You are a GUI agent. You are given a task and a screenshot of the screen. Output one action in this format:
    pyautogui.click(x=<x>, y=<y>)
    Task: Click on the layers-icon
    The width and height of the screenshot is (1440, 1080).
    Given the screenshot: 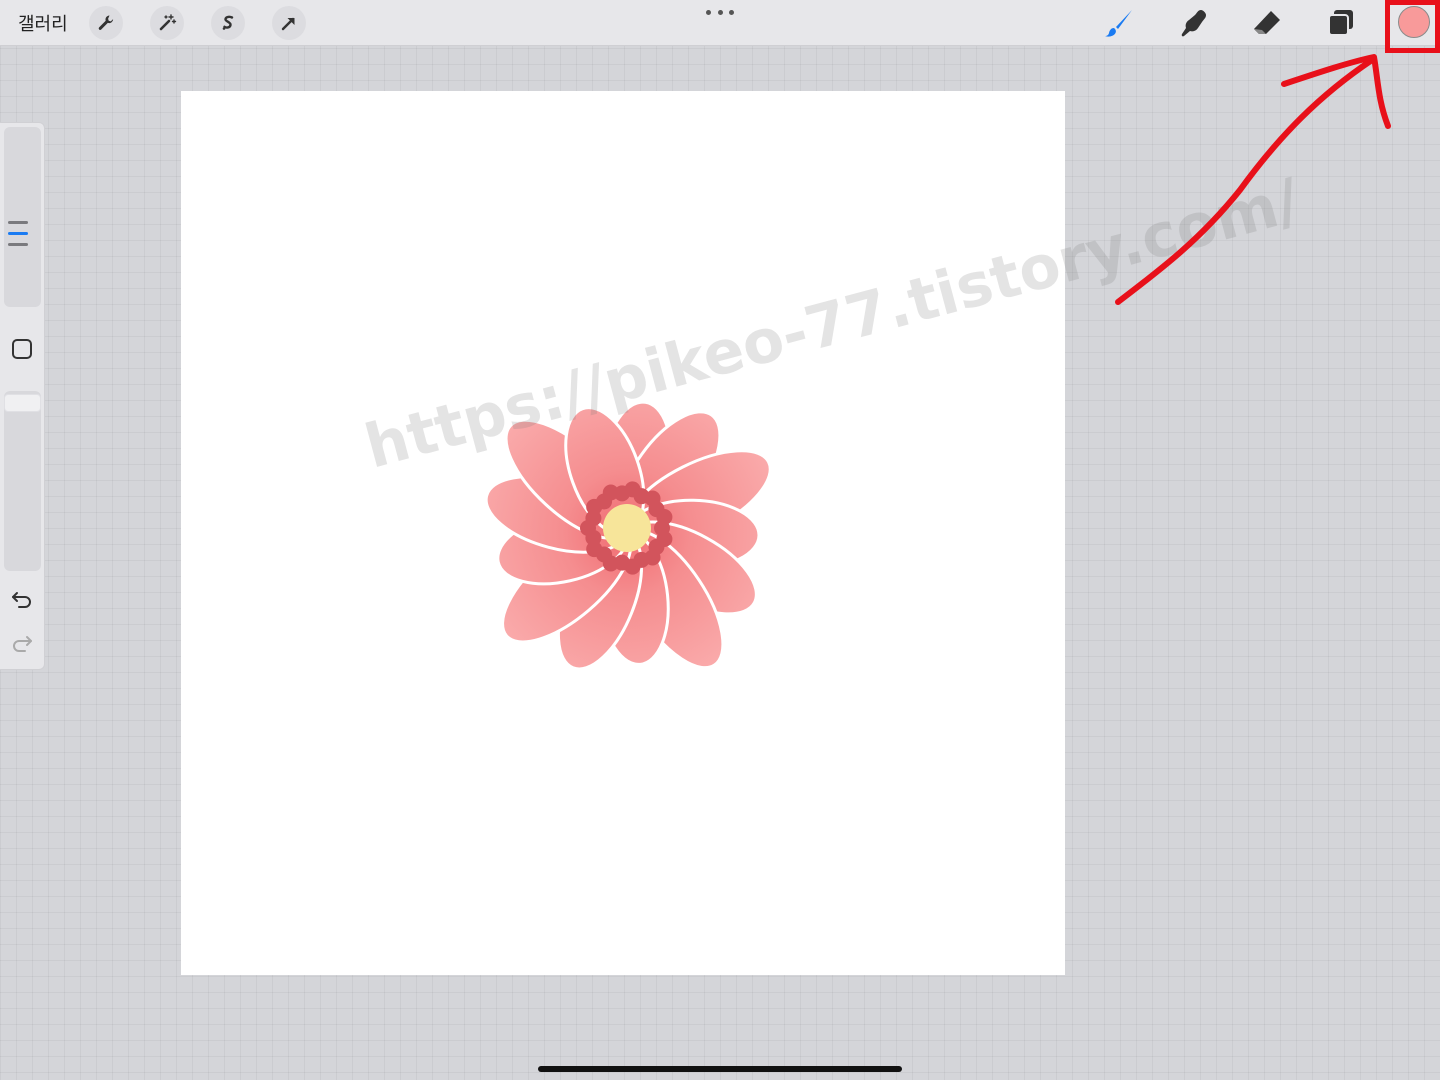 What is the action you would take?
    pyautogui.click(x=1340, y=23)
    